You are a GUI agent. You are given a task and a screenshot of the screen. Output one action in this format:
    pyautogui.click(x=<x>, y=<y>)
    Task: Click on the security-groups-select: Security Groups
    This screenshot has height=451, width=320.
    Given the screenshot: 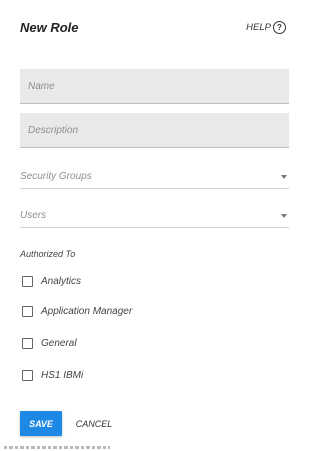 What is the action you would take?
    pyautogui.click(x=154, y=180)
    